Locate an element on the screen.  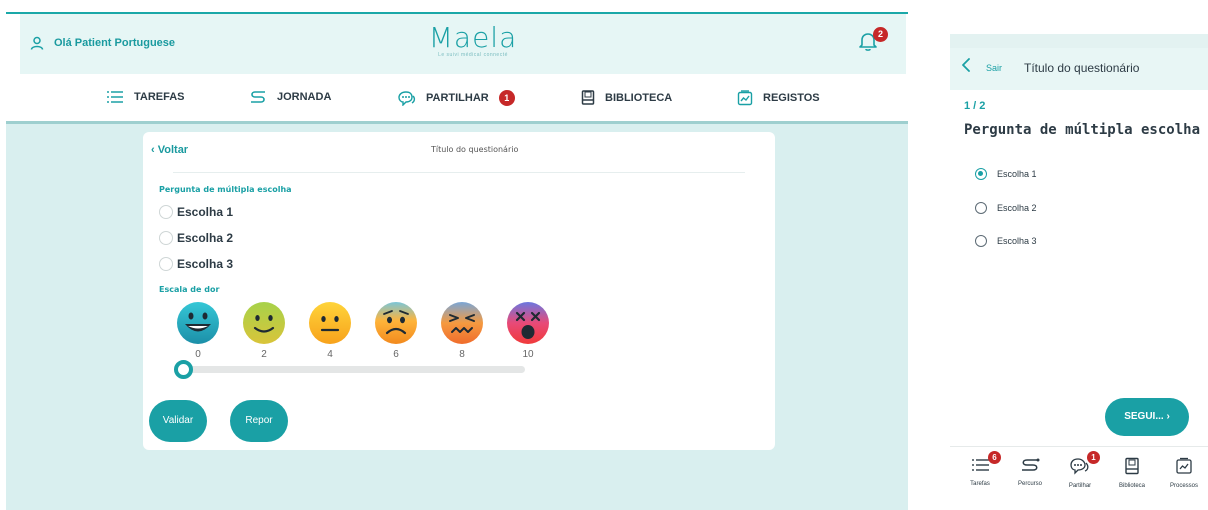
logo-word: Maela is located at coordinates (473, 37).